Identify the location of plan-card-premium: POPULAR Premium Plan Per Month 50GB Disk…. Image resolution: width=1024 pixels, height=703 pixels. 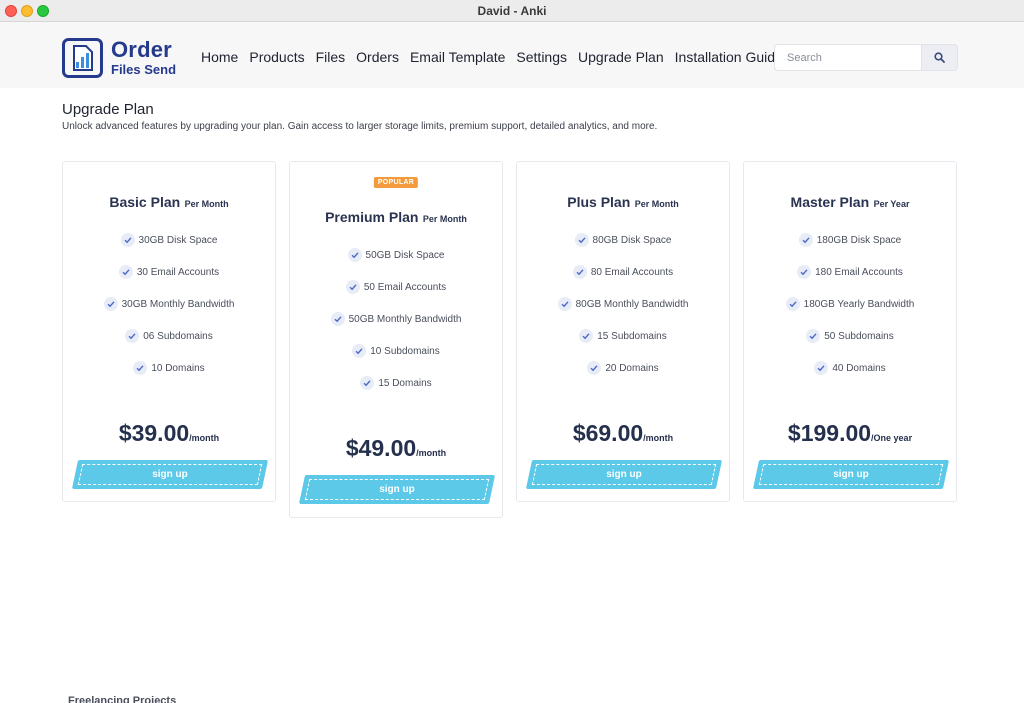
(396, 339).